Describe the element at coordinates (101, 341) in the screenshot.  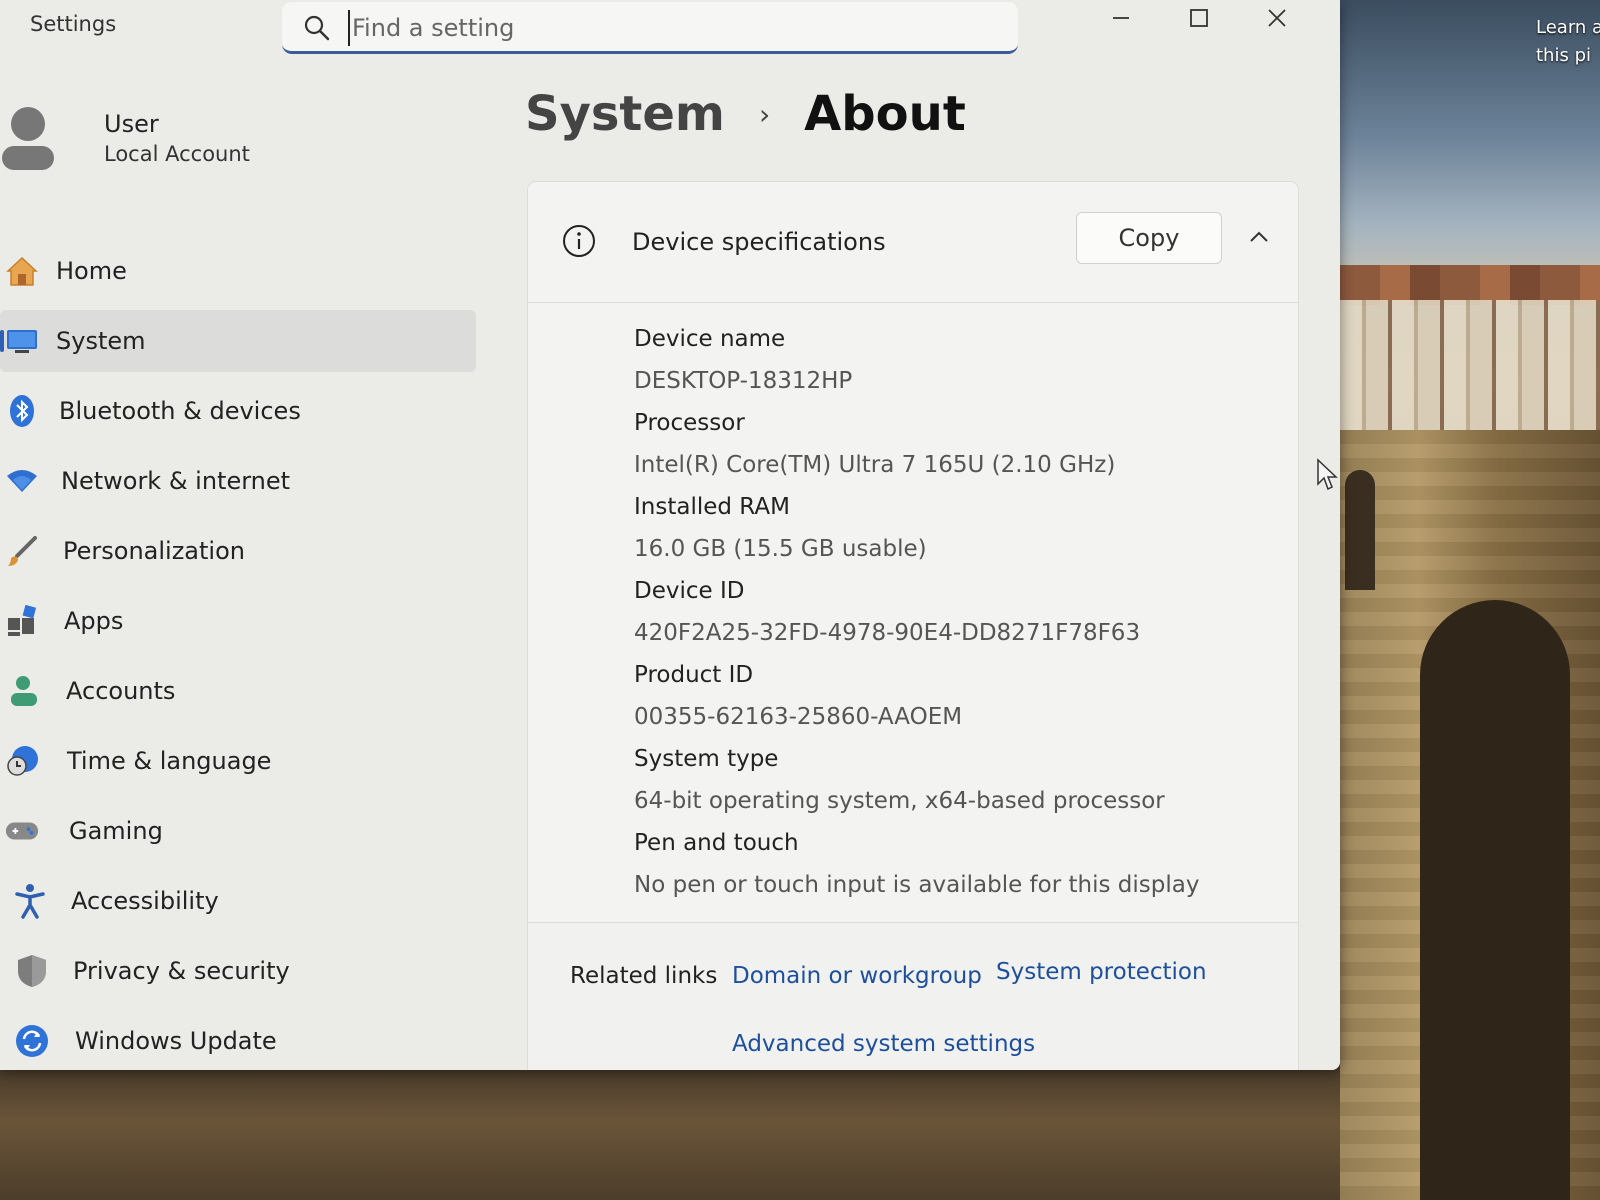
I see `sidebar-item-label: System` at that location.